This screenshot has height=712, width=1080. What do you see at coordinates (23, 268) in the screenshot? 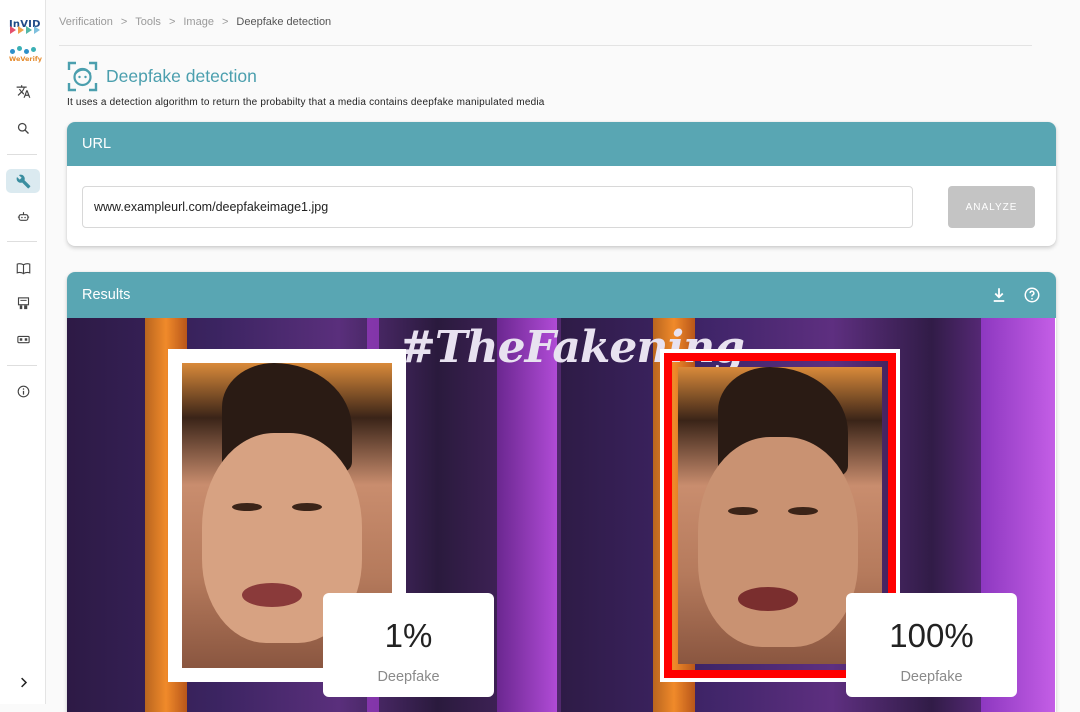
I see `book-icon` at bounding box center [23, 268].